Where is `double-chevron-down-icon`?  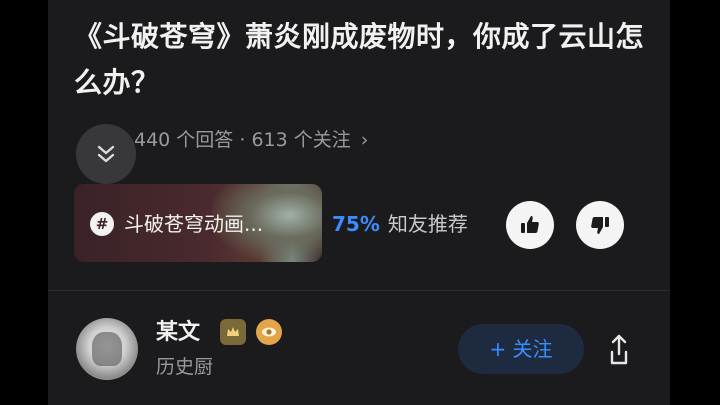 double-chevron-down-icon is located at coordinates (106, 154).